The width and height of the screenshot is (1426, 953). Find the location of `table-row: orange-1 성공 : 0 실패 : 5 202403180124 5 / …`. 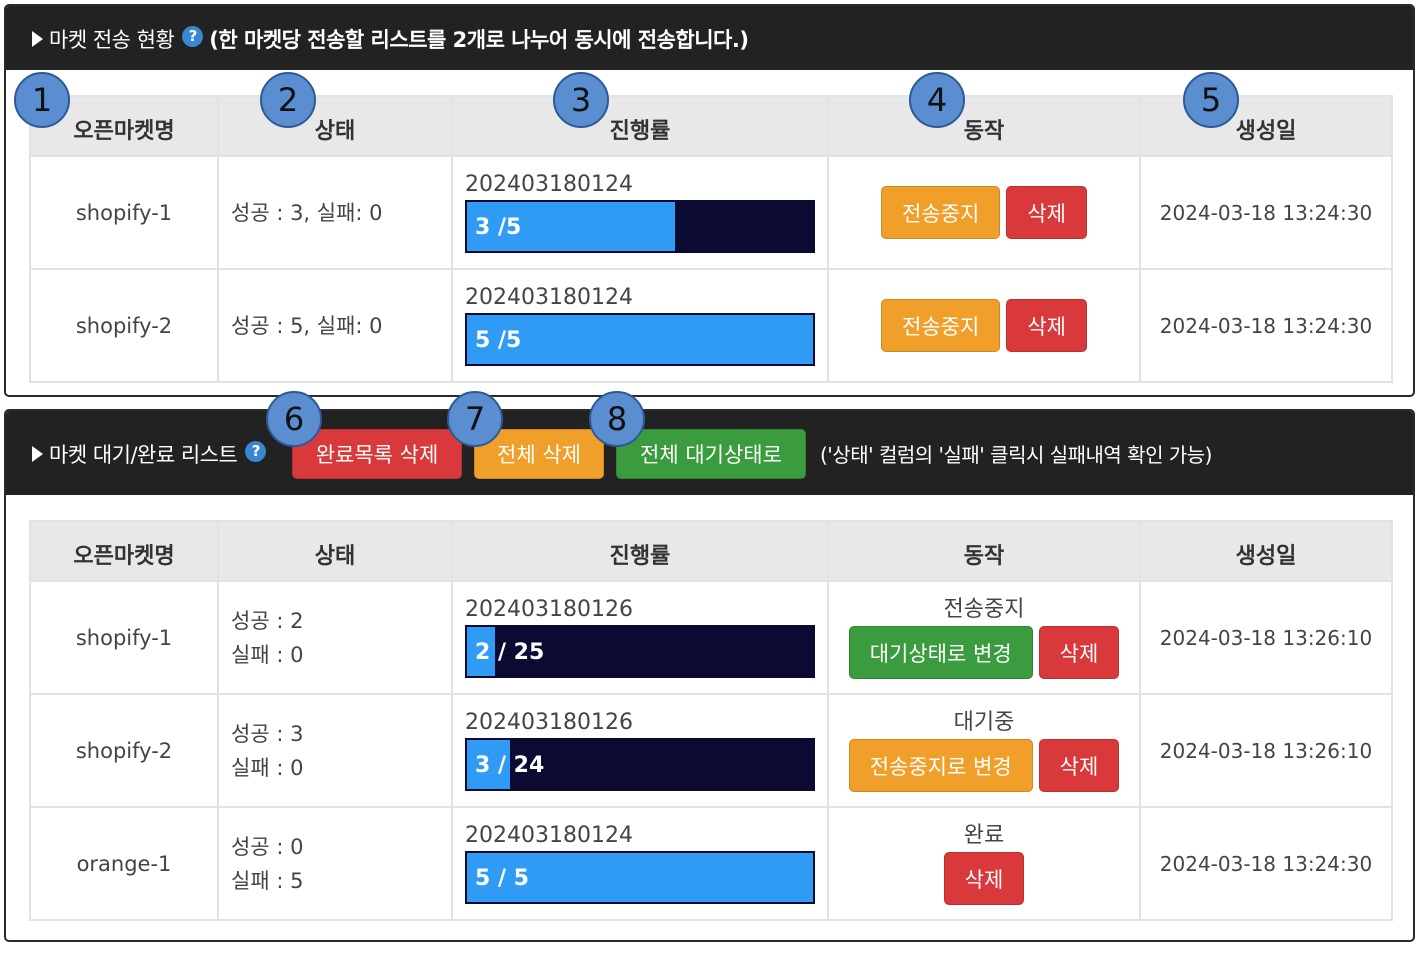

table-row: orange-1 성공 : 0 실패 : 5 202403180124 5 / … is located at coordinates (711, 863).